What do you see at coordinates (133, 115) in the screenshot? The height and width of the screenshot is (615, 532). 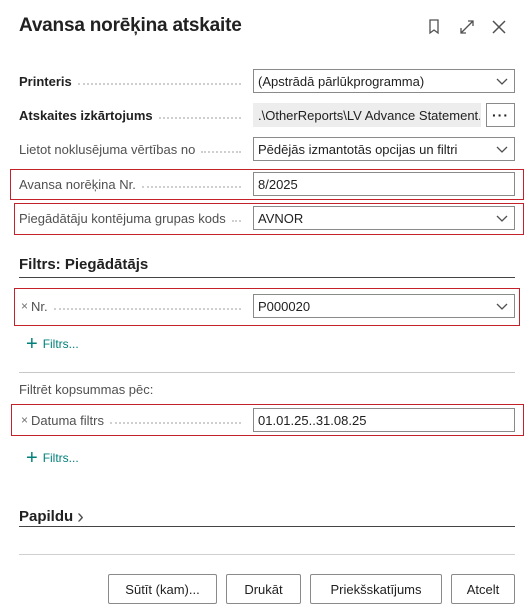 I see `layout-label: Atskaites izkārtojums` at bounding box center [133, 115].